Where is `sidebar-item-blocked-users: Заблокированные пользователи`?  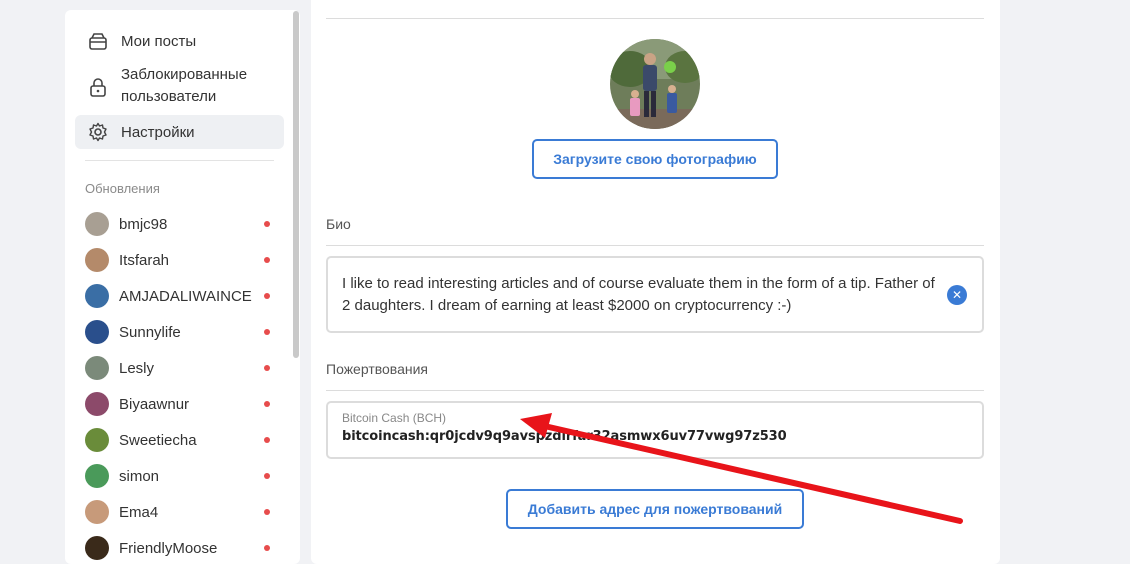 sidebar-item-blocked-users: Заблокированные пользователи is located at coordinates (179, 87).